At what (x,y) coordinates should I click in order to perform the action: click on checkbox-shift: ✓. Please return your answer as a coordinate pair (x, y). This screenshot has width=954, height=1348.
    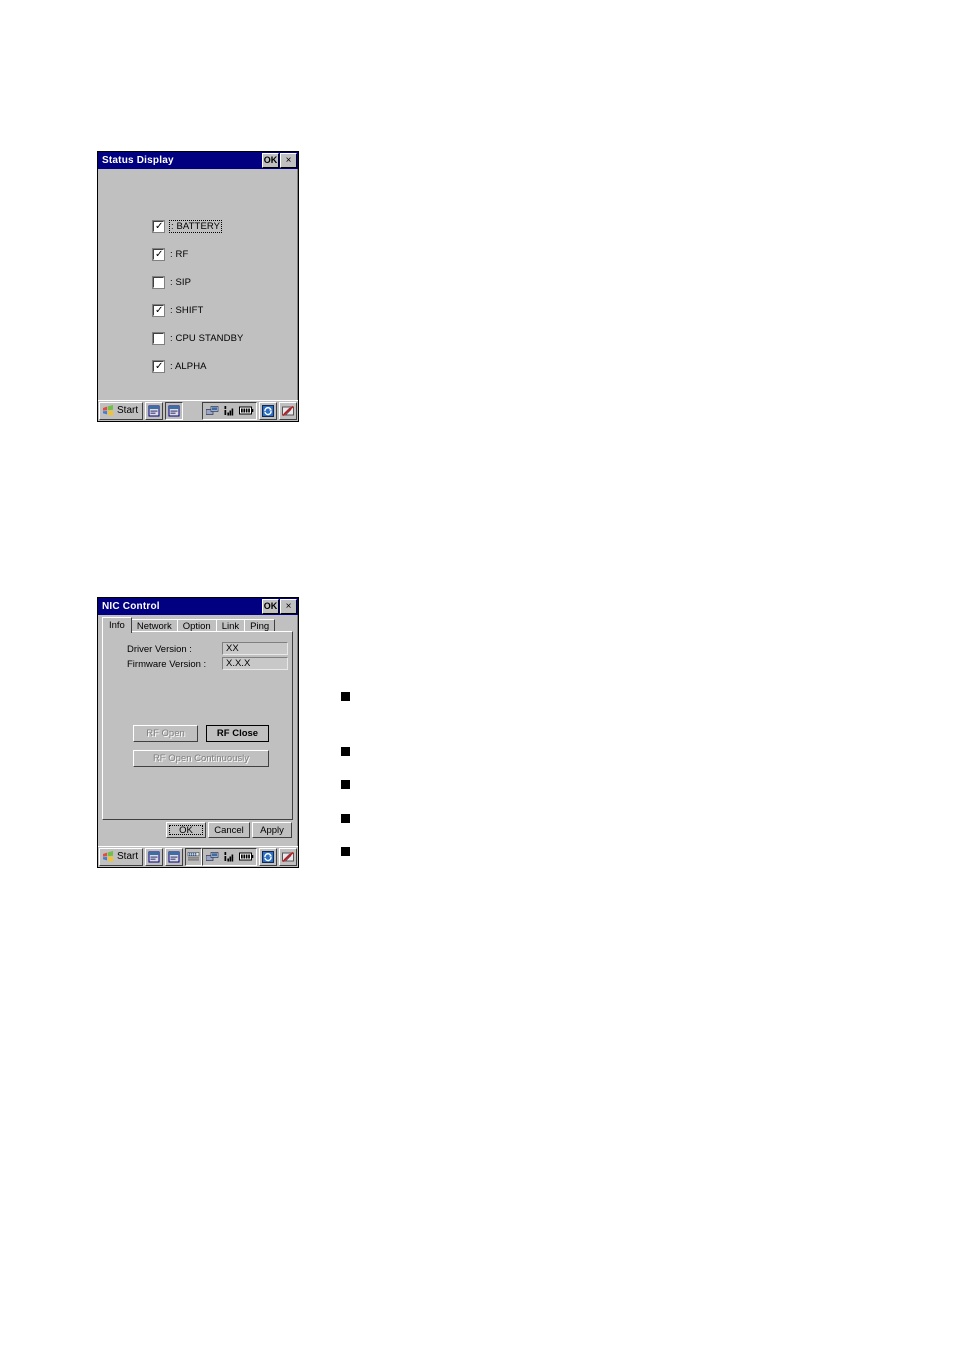
    Looking at the image, I should click on (158, 310).